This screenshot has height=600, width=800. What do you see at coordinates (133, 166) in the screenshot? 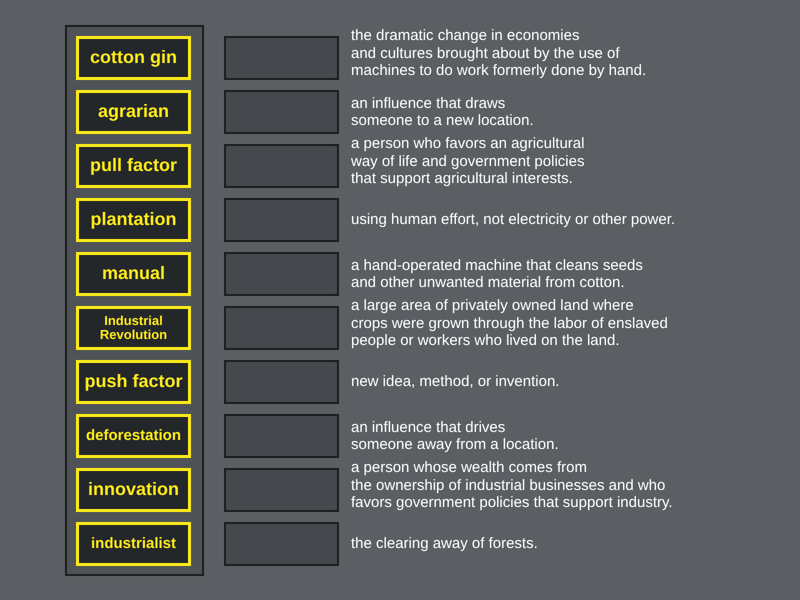
I see `term-tile: pull factor` at bounding box center [133, 166].